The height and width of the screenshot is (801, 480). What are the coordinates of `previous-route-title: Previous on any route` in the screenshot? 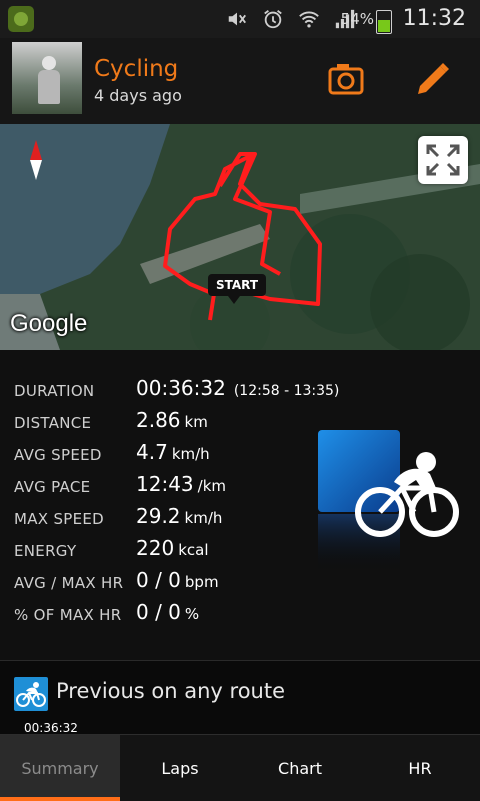 It's located at (171, 691).